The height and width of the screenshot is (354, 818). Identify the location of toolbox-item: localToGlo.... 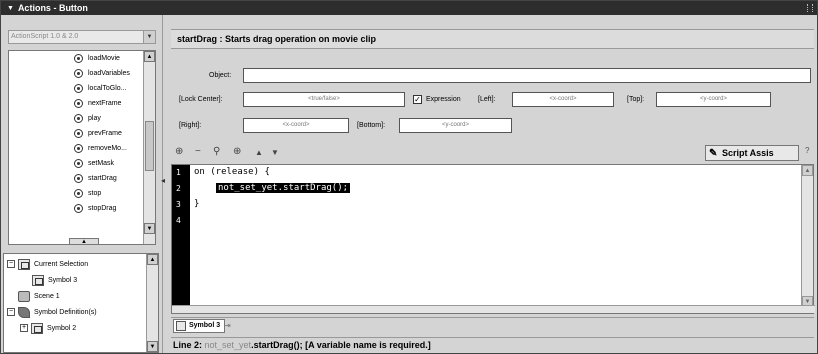
(82, 88).